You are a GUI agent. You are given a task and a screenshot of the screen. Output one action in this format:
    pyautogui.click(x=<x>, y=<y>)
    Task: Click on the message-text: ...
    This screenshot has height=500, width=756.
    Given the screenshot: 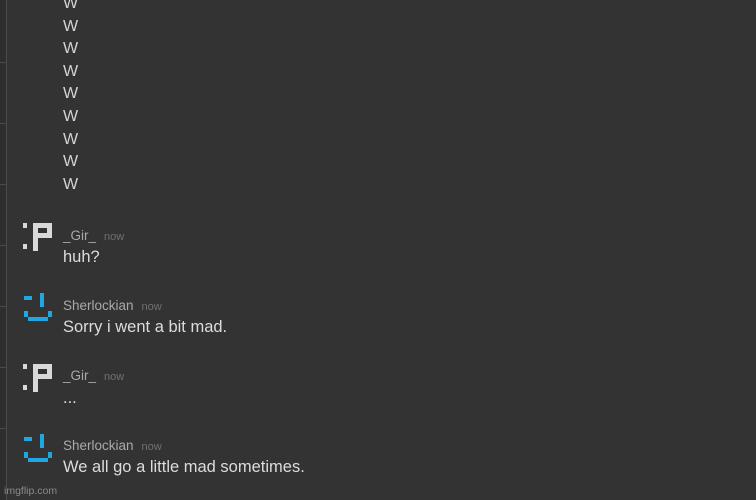 What is the action you would take?
    pyautogui.click(x=70, y=398)
    